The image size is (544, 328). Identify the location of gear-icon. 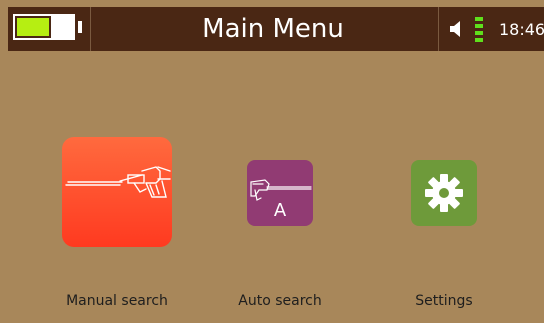
(444, 193).